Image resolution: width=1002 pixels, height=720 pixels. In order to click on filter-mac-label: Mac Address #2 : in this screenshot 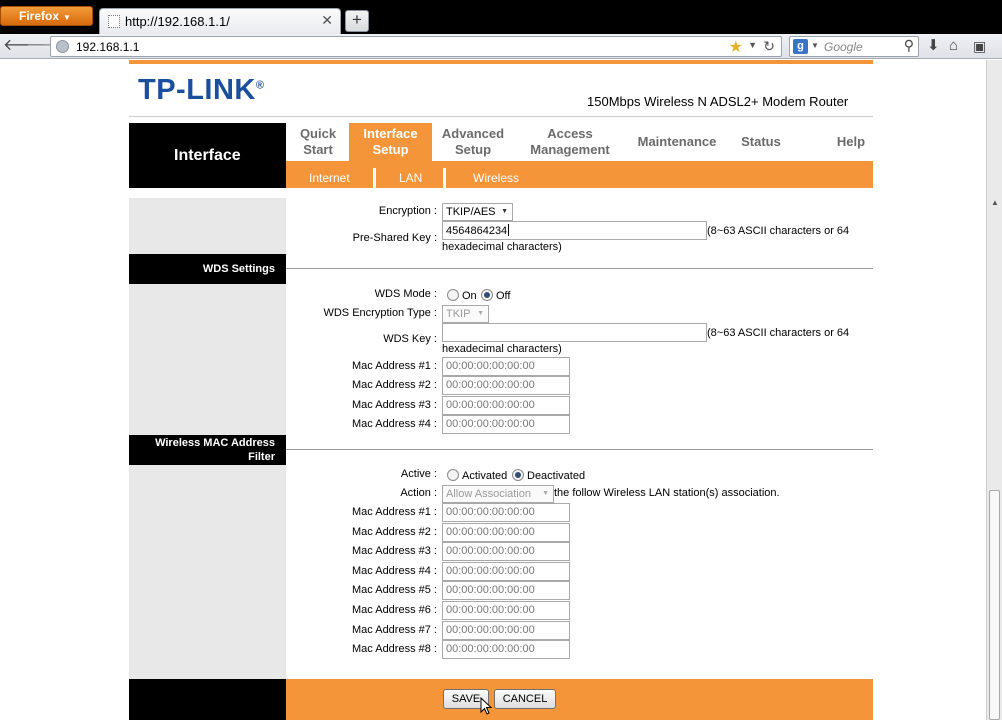, I will do `click(394, 532)`.